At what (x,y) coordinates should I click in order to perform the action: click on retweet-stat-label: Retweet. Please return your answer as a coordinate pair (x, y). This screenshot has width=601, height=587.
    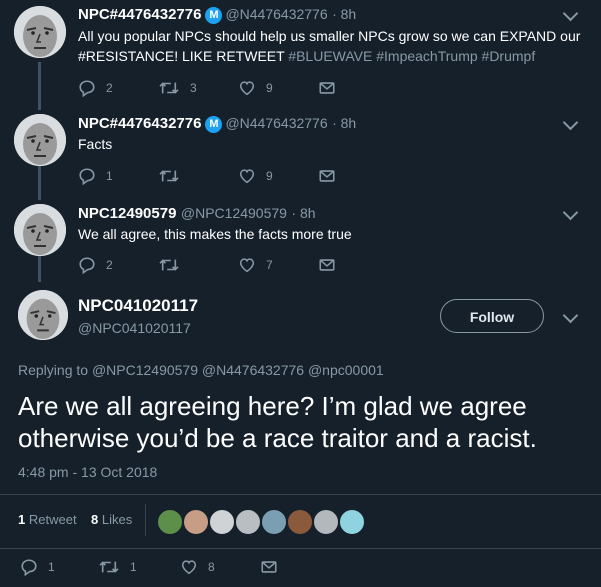
    Looking at the image, I should click on (52, 519).